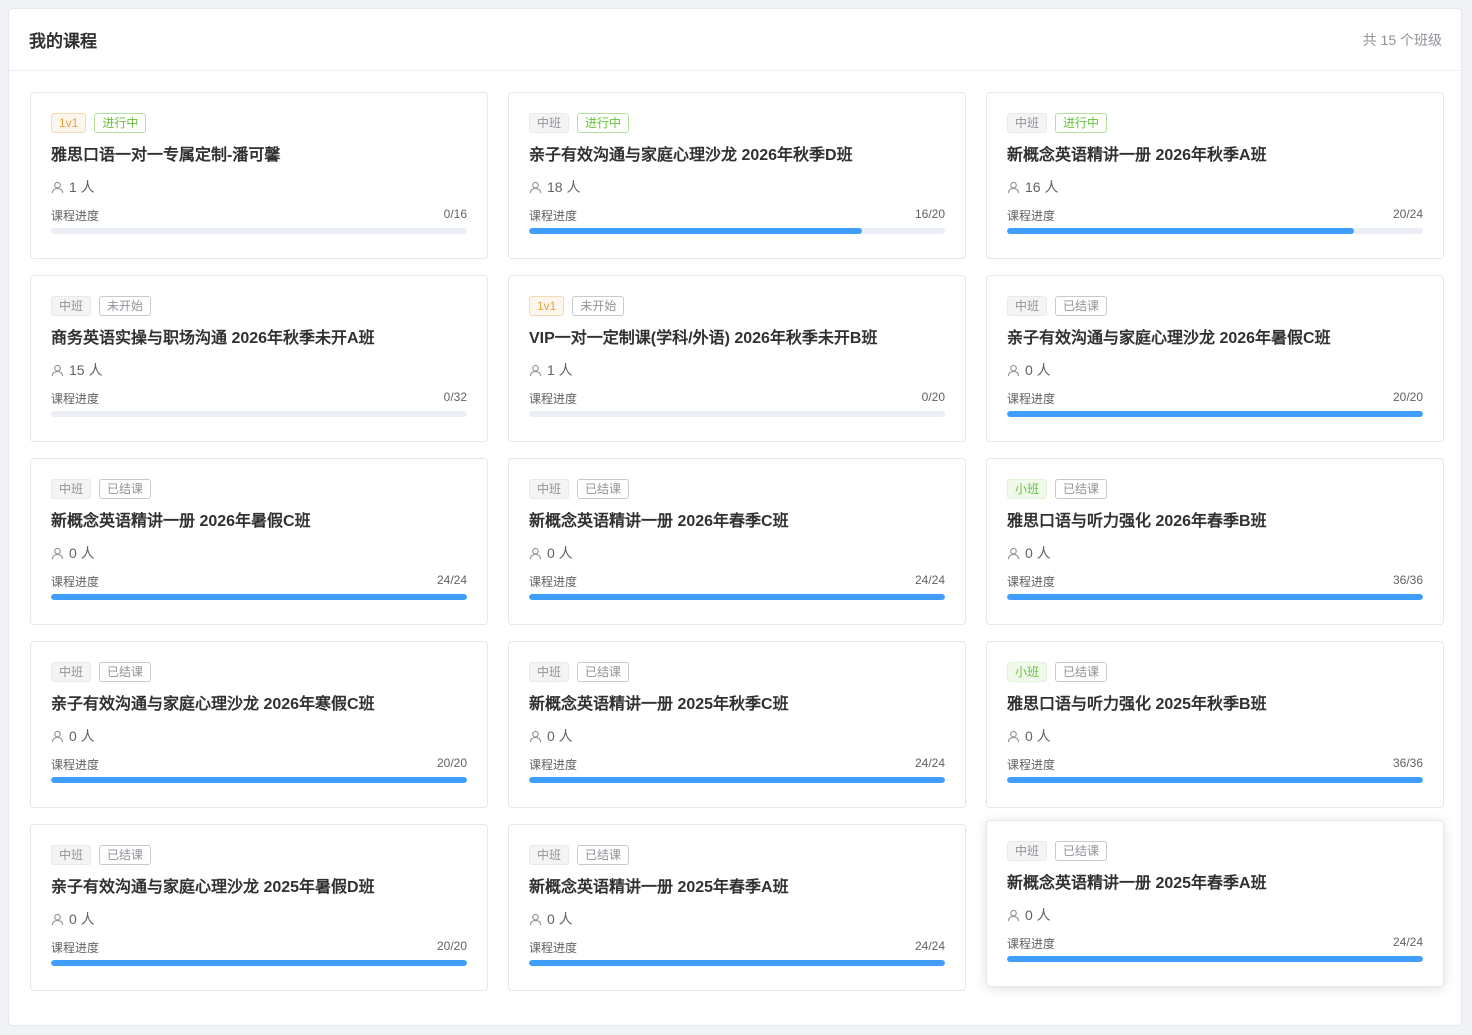 Image resolution: width=1472 pixels, height=1035 pixels. Describe the element at coordinates (564, 187) in the screenshot. I see `student-count-text: 18 人` at that location.